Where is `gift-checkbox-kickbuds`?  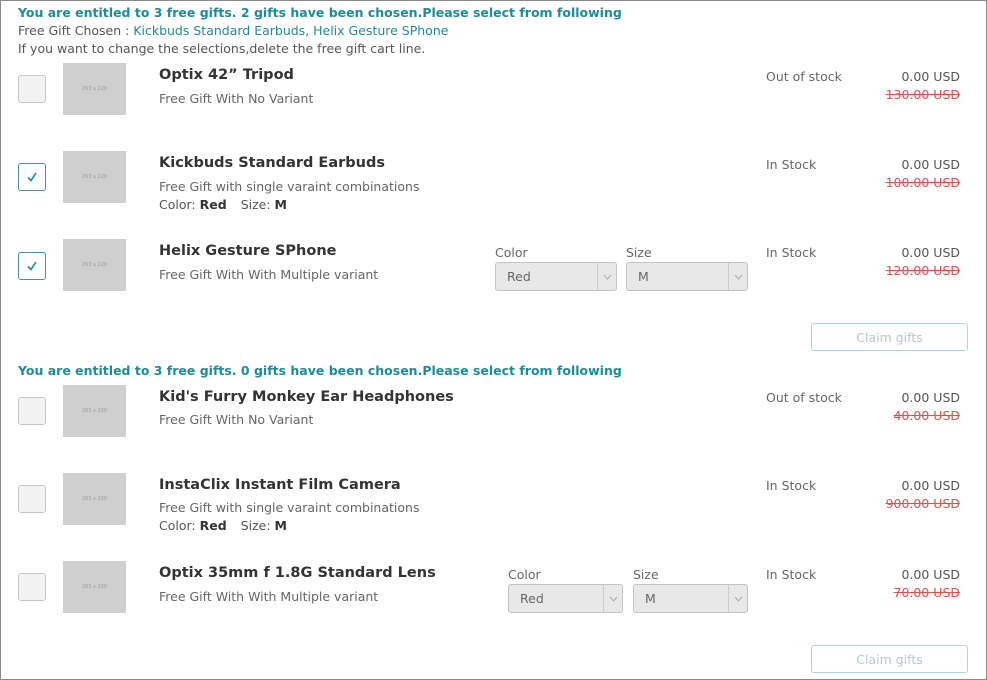
gift-checkbox-kickbuds is located at coordinates (32, 177).